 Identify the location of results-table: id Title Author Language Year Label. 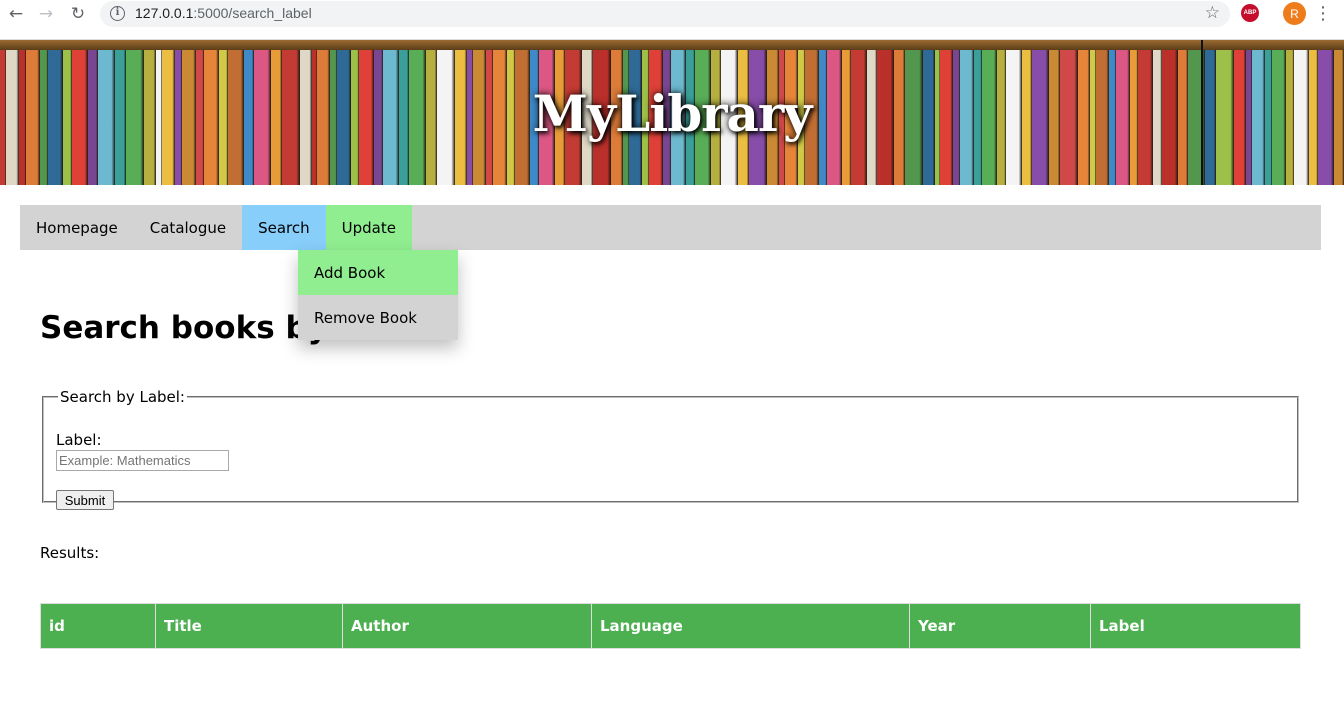
(670, 626).